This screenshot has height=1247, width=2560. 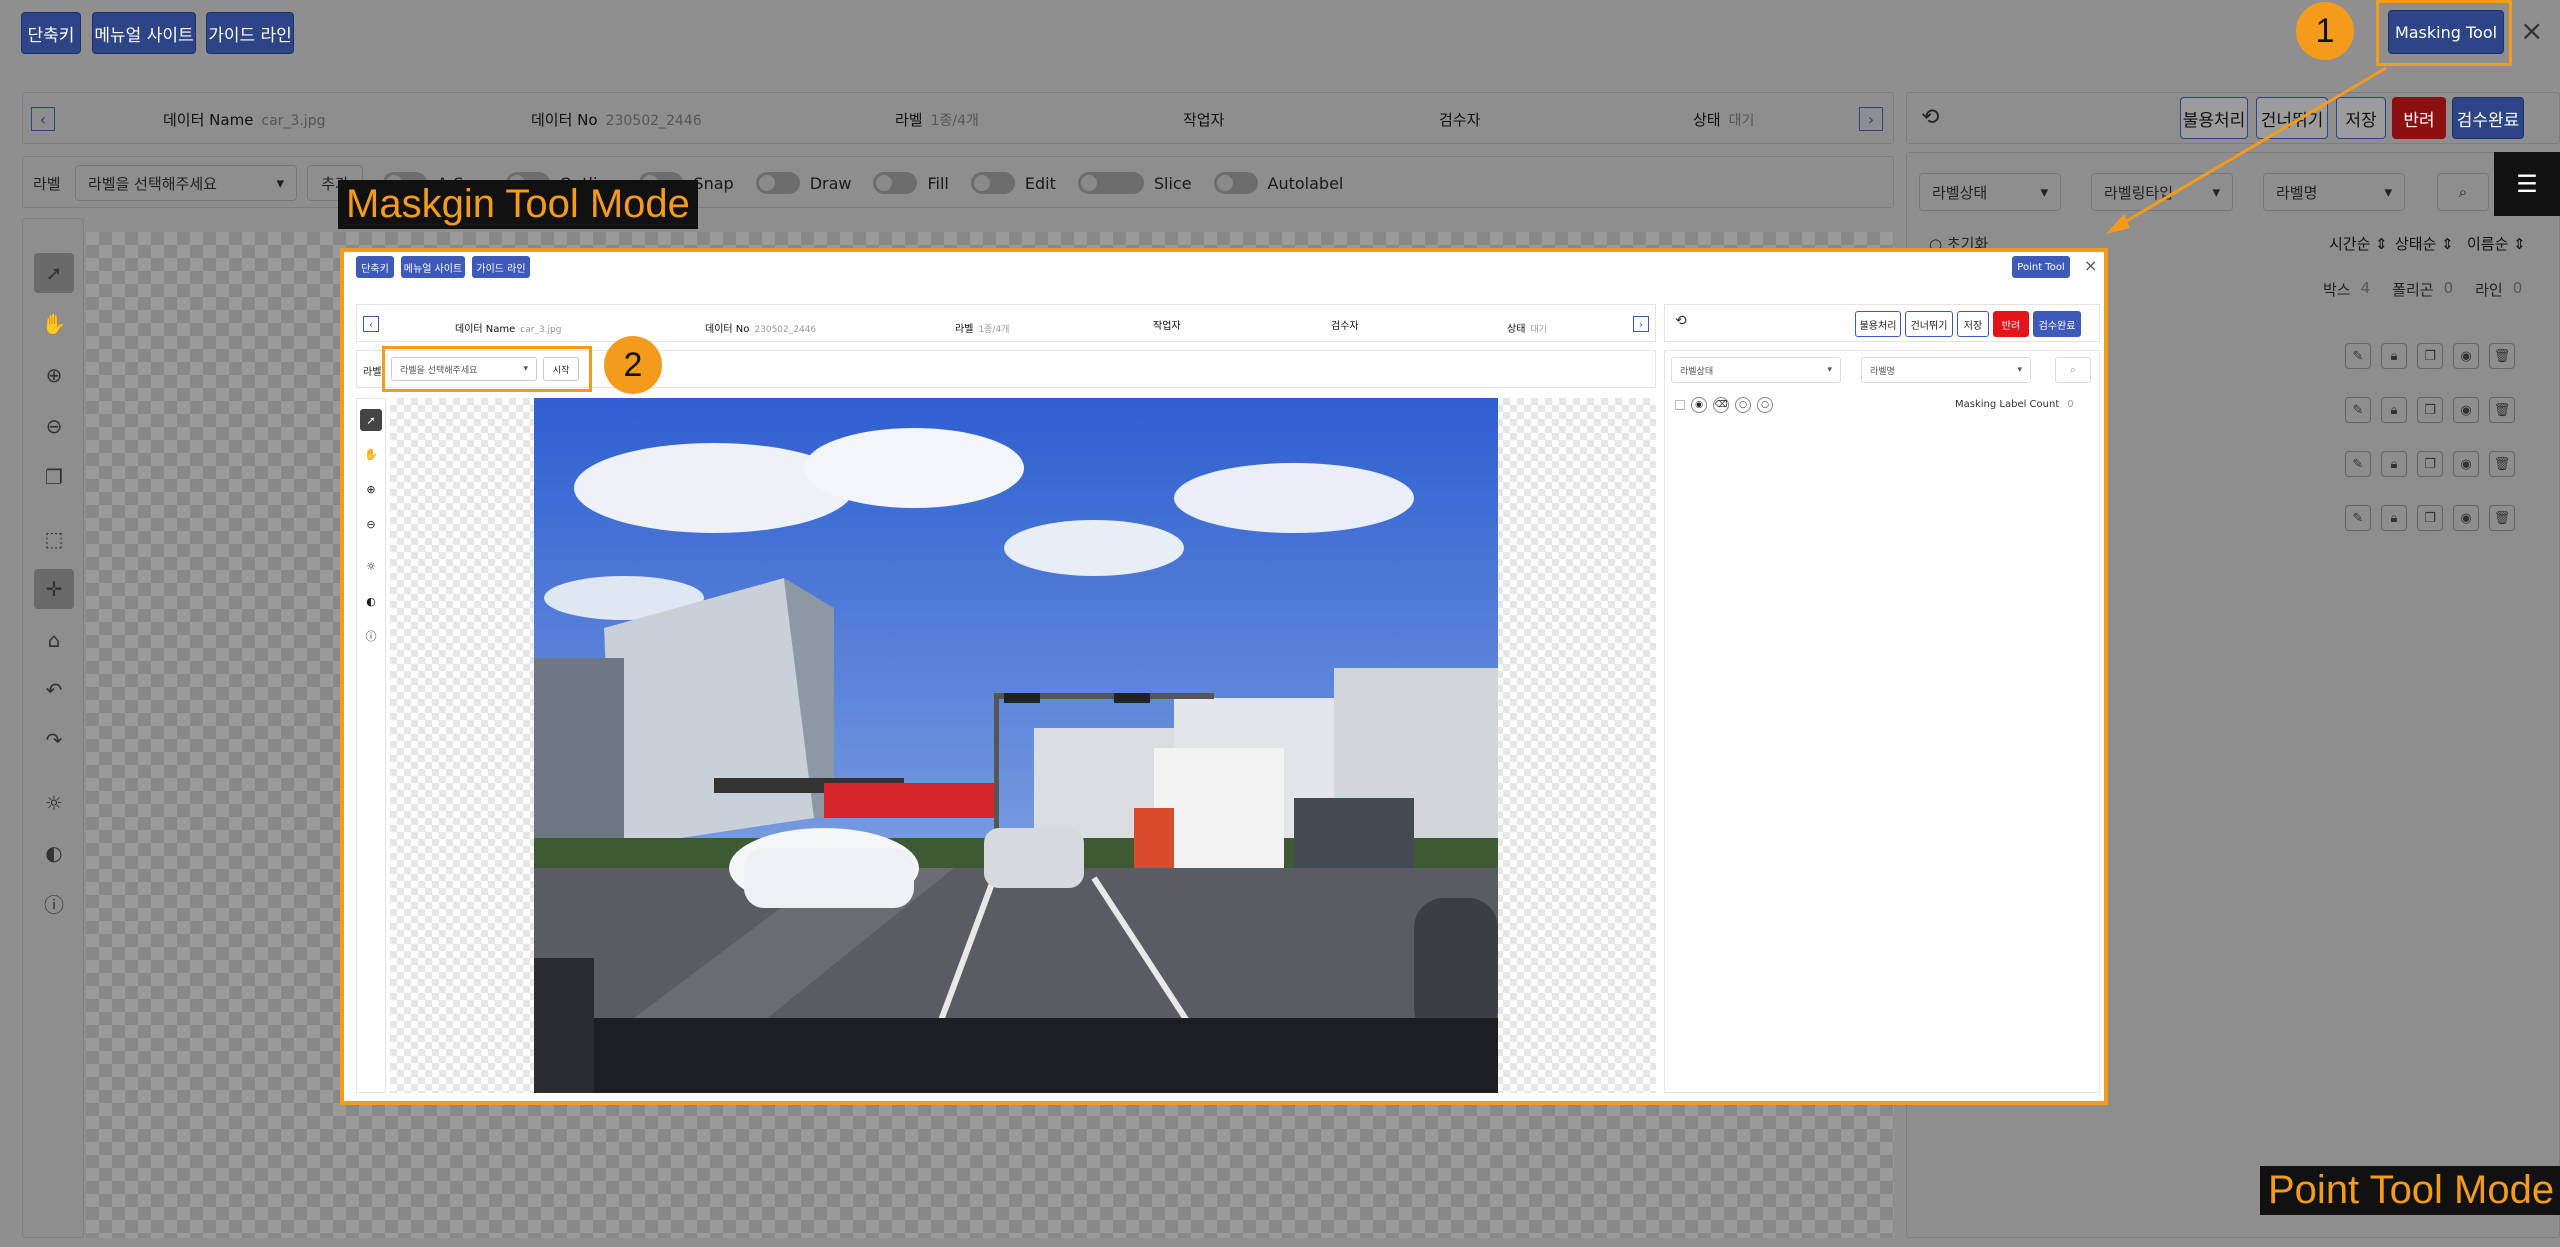 I want to click on overlay-row-tools: ◉ ⌫ ○ ○, so click(x=1724, y=405).